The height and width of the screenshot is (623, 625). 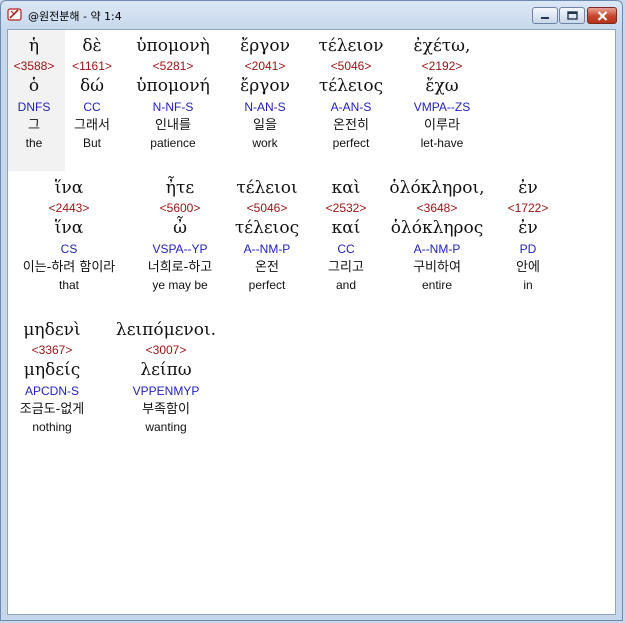 What do you see at coordinates (265, 66) in the screenshot?
I see `strong-number: <2041>` at bounding box center [265, 66].